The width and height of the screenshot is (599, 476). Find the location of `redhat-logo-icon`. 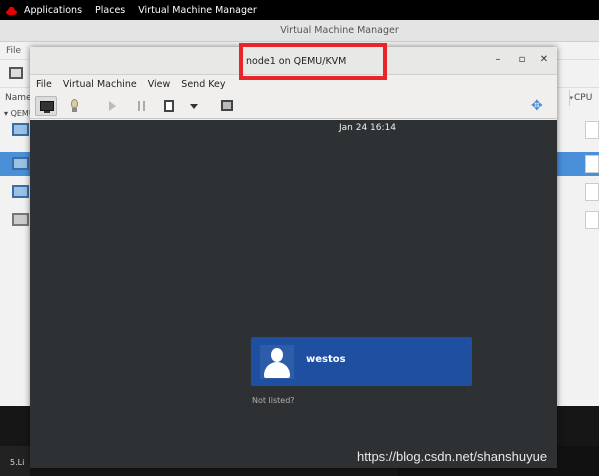

redhat-logo-icon is located at coordinates (11, 10).